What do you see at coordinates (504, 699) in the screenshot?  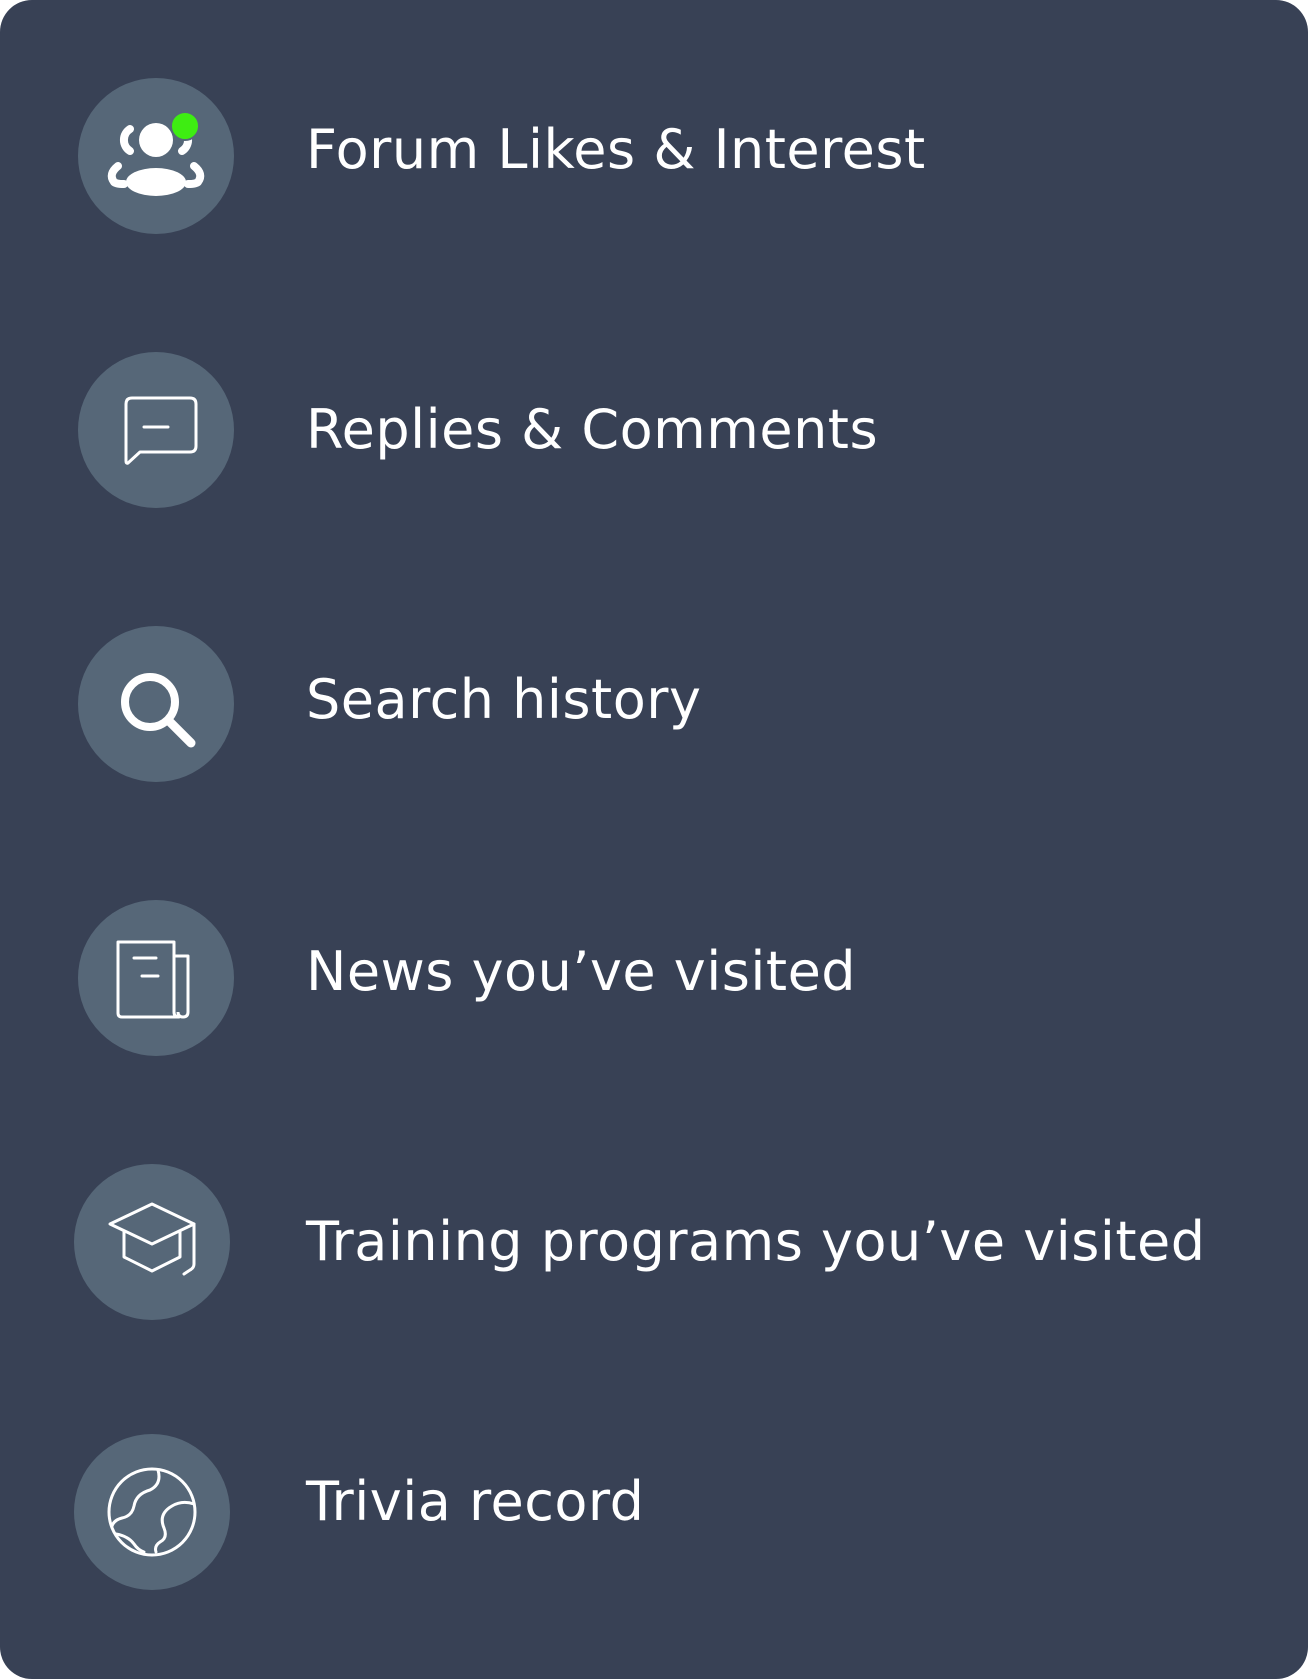 I see `menu-item-label: Search history` at bounding box center [504, 699].